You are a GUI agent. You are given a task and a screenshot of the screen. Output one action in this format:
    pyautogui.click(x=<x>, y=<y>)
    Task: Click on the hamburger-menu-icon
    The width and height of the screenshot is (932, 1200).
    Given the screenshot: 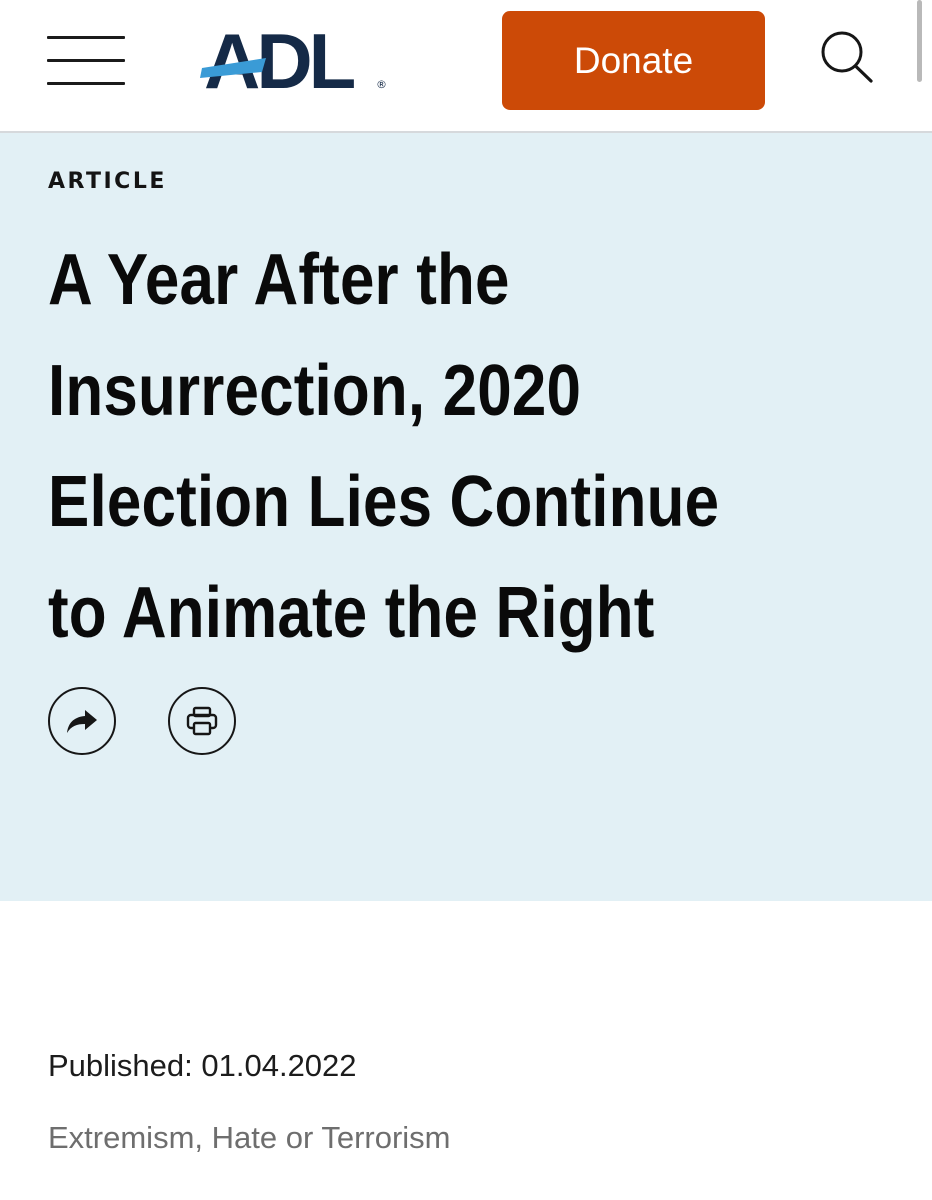 What is the action you would take?
    pyautogui.click(x=86, y=61)
    